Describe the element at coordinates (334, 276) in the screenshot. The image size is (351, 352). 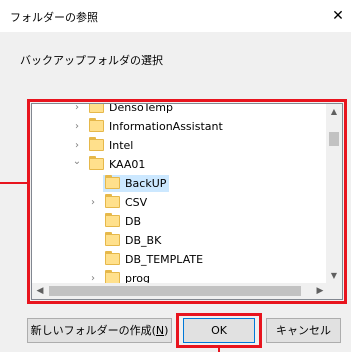
I see `scroll-down-icon: ▼` at that location.